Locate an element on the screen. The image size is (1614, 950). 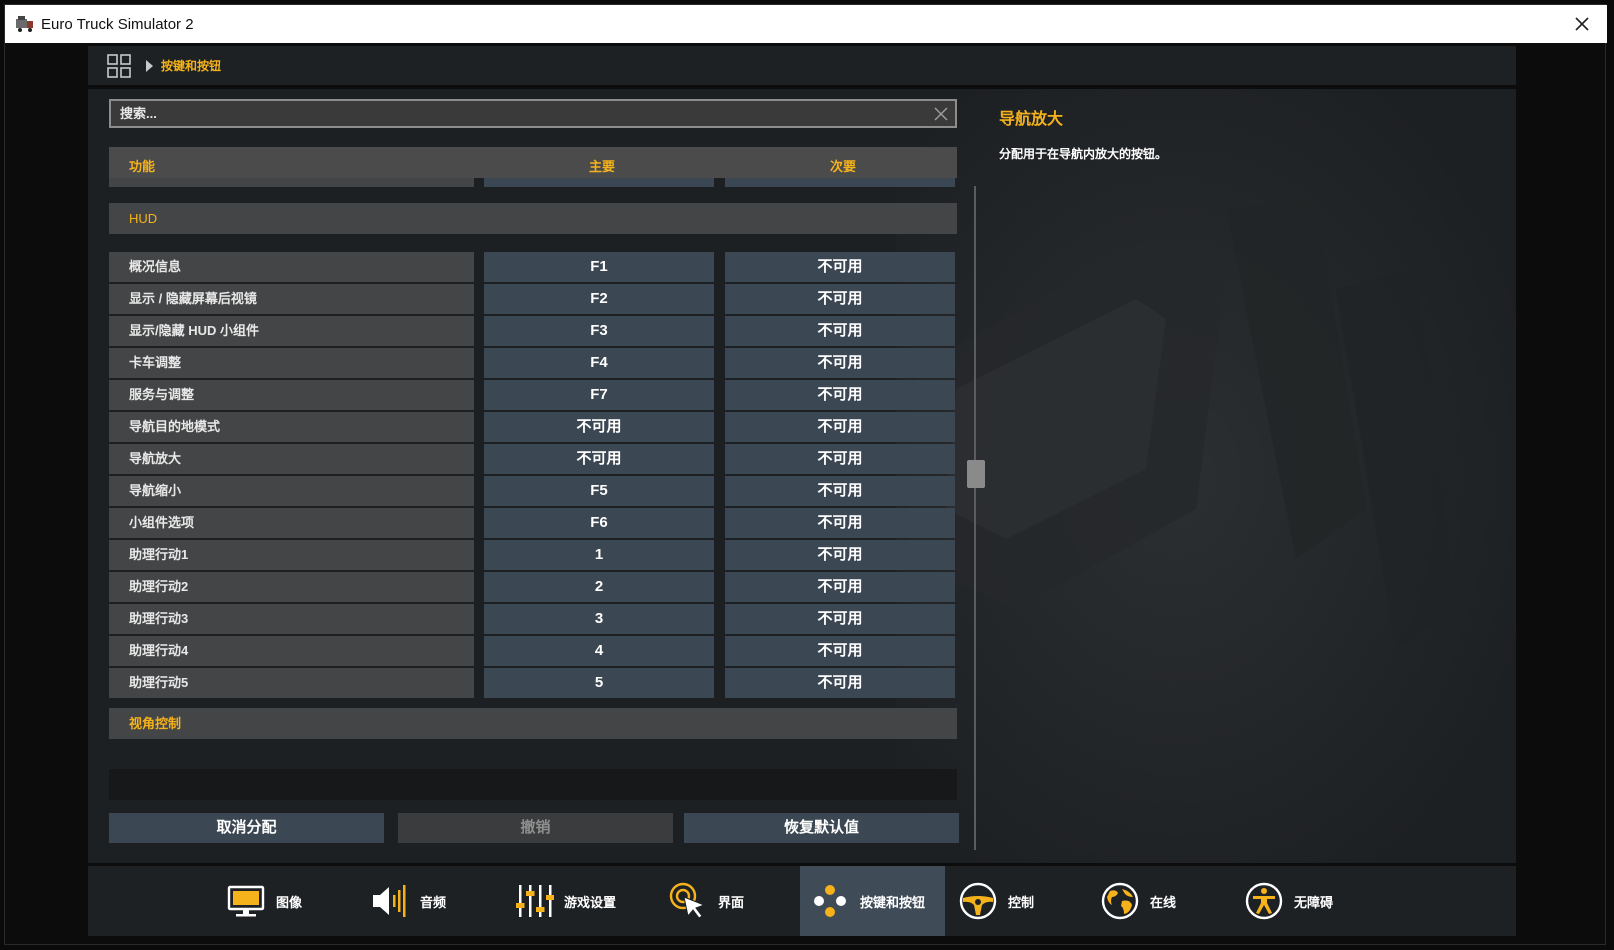
nav-item-gameplay: 游戏设置 is located at coordinates (584, 901).